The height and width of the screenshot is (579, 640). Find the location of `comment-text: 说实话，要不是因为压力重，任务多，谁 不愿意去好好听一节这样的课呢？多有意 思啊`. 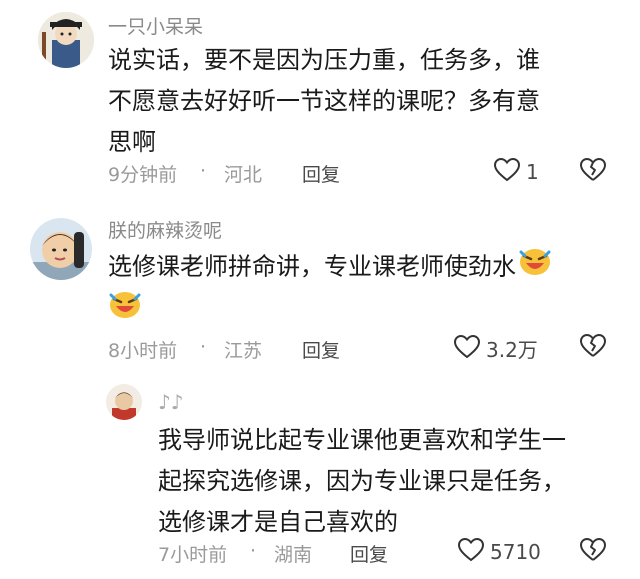

comment-text: 说实话，要不是因为压力重，任务多，谁 不愿意去好好听一节这样的课呢？多有意 思啊 is located at coordinates (324, 101).